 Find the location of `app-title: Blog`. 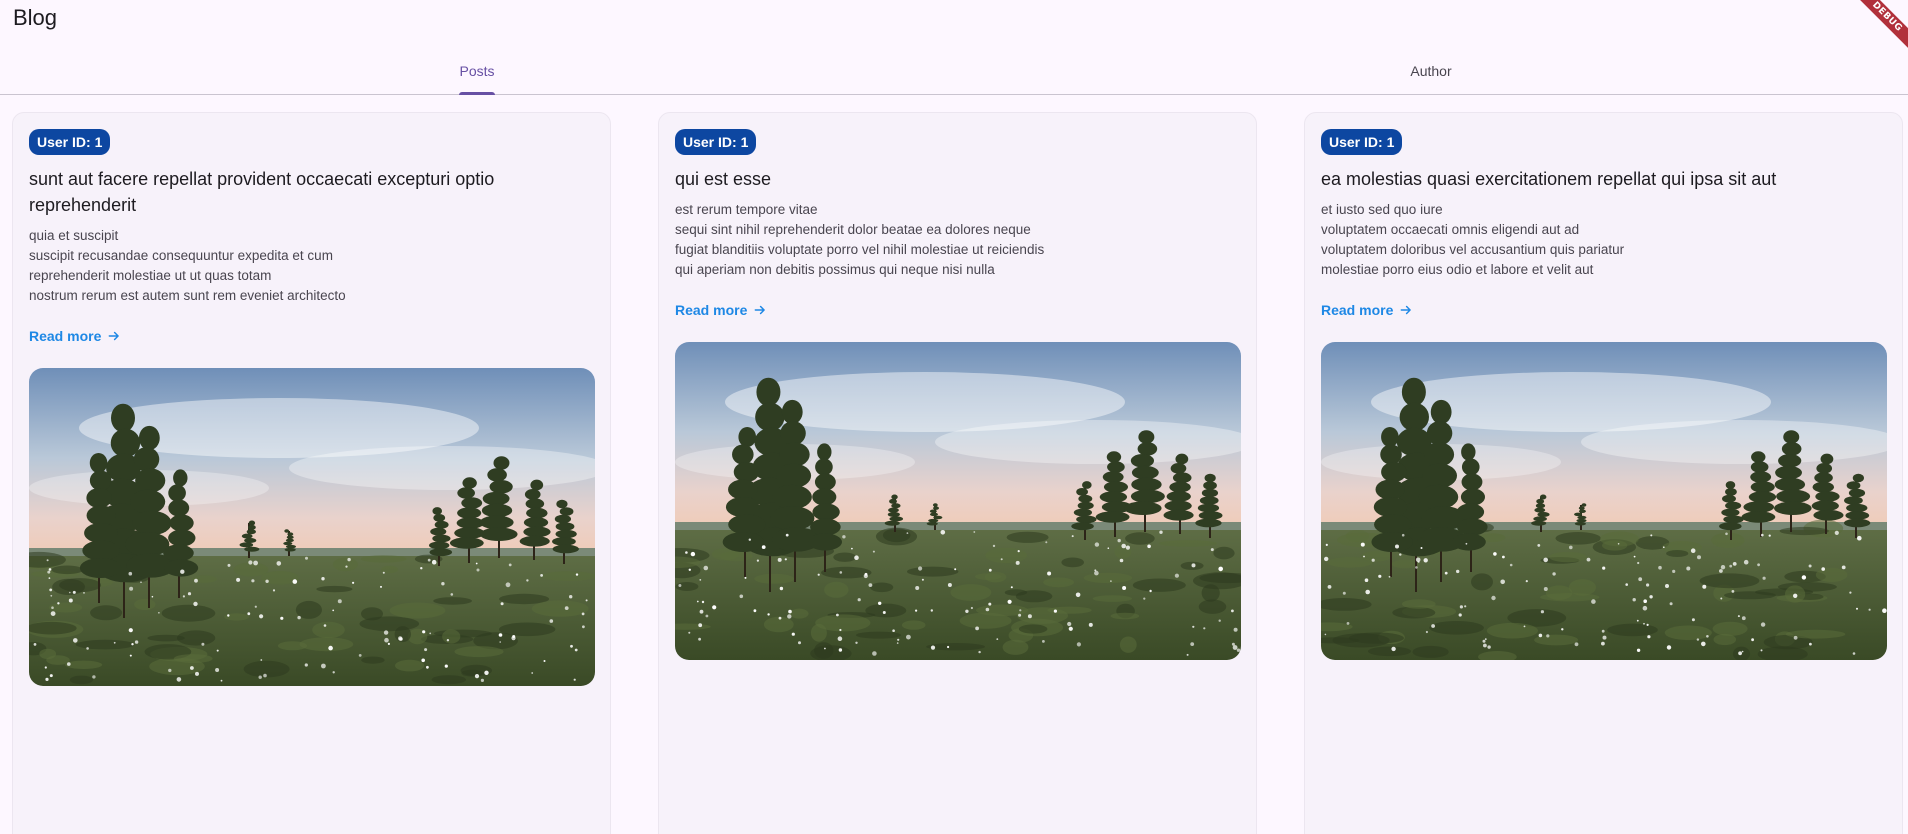

app-title: Blog is located at coordinates (35, 17).